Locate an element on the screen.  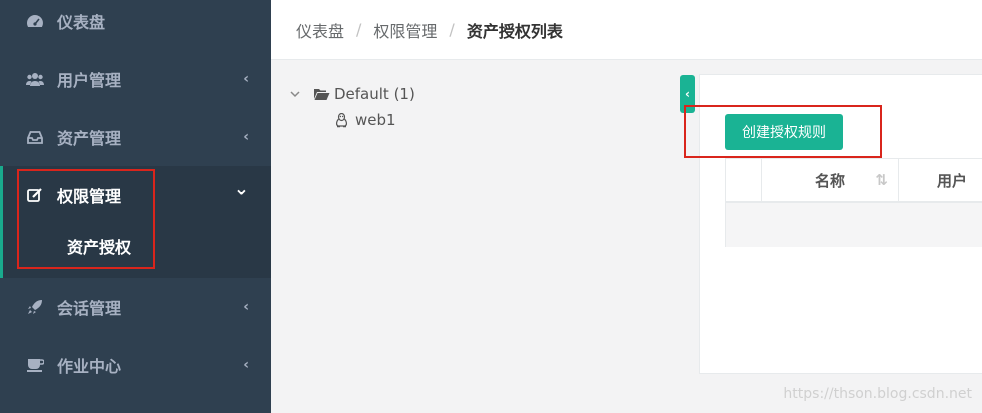
folder-open-icon is located at coordinates (321, 94).